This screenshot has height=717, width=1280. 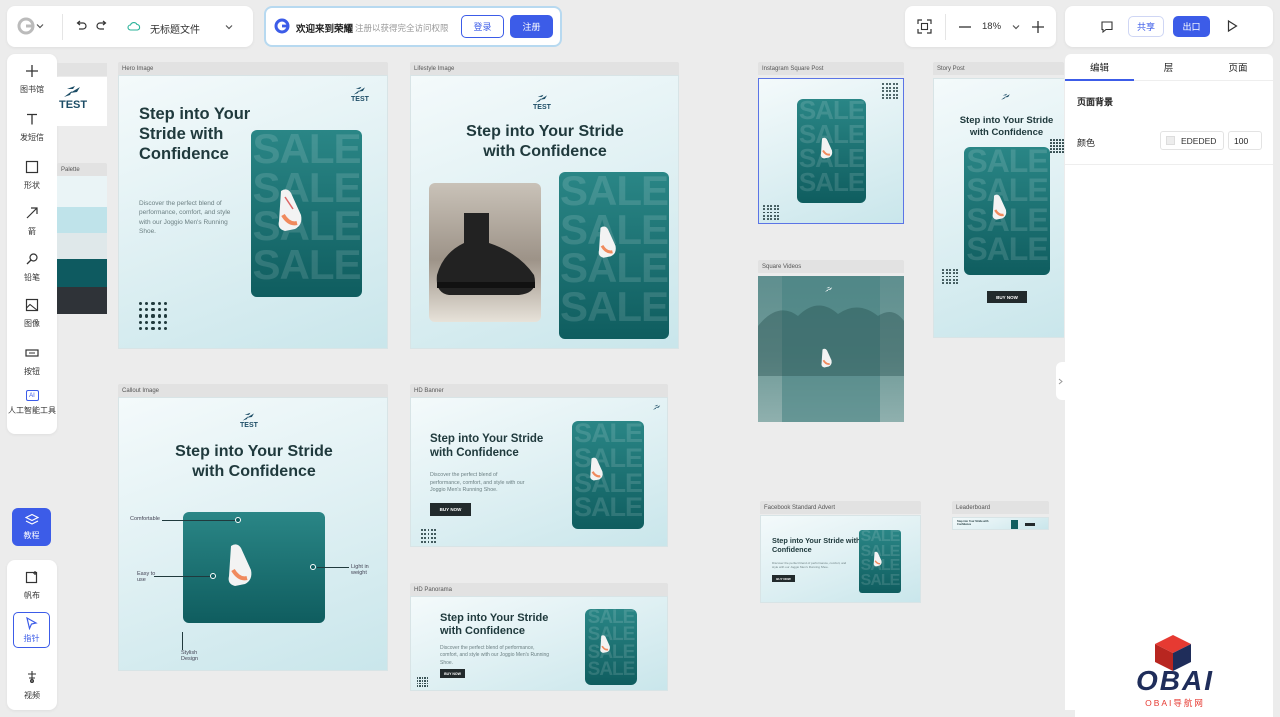 What do you see at coordinates (32, 71) in the screenshot?
I see `plus-icon` at bounding box center [32, 71].